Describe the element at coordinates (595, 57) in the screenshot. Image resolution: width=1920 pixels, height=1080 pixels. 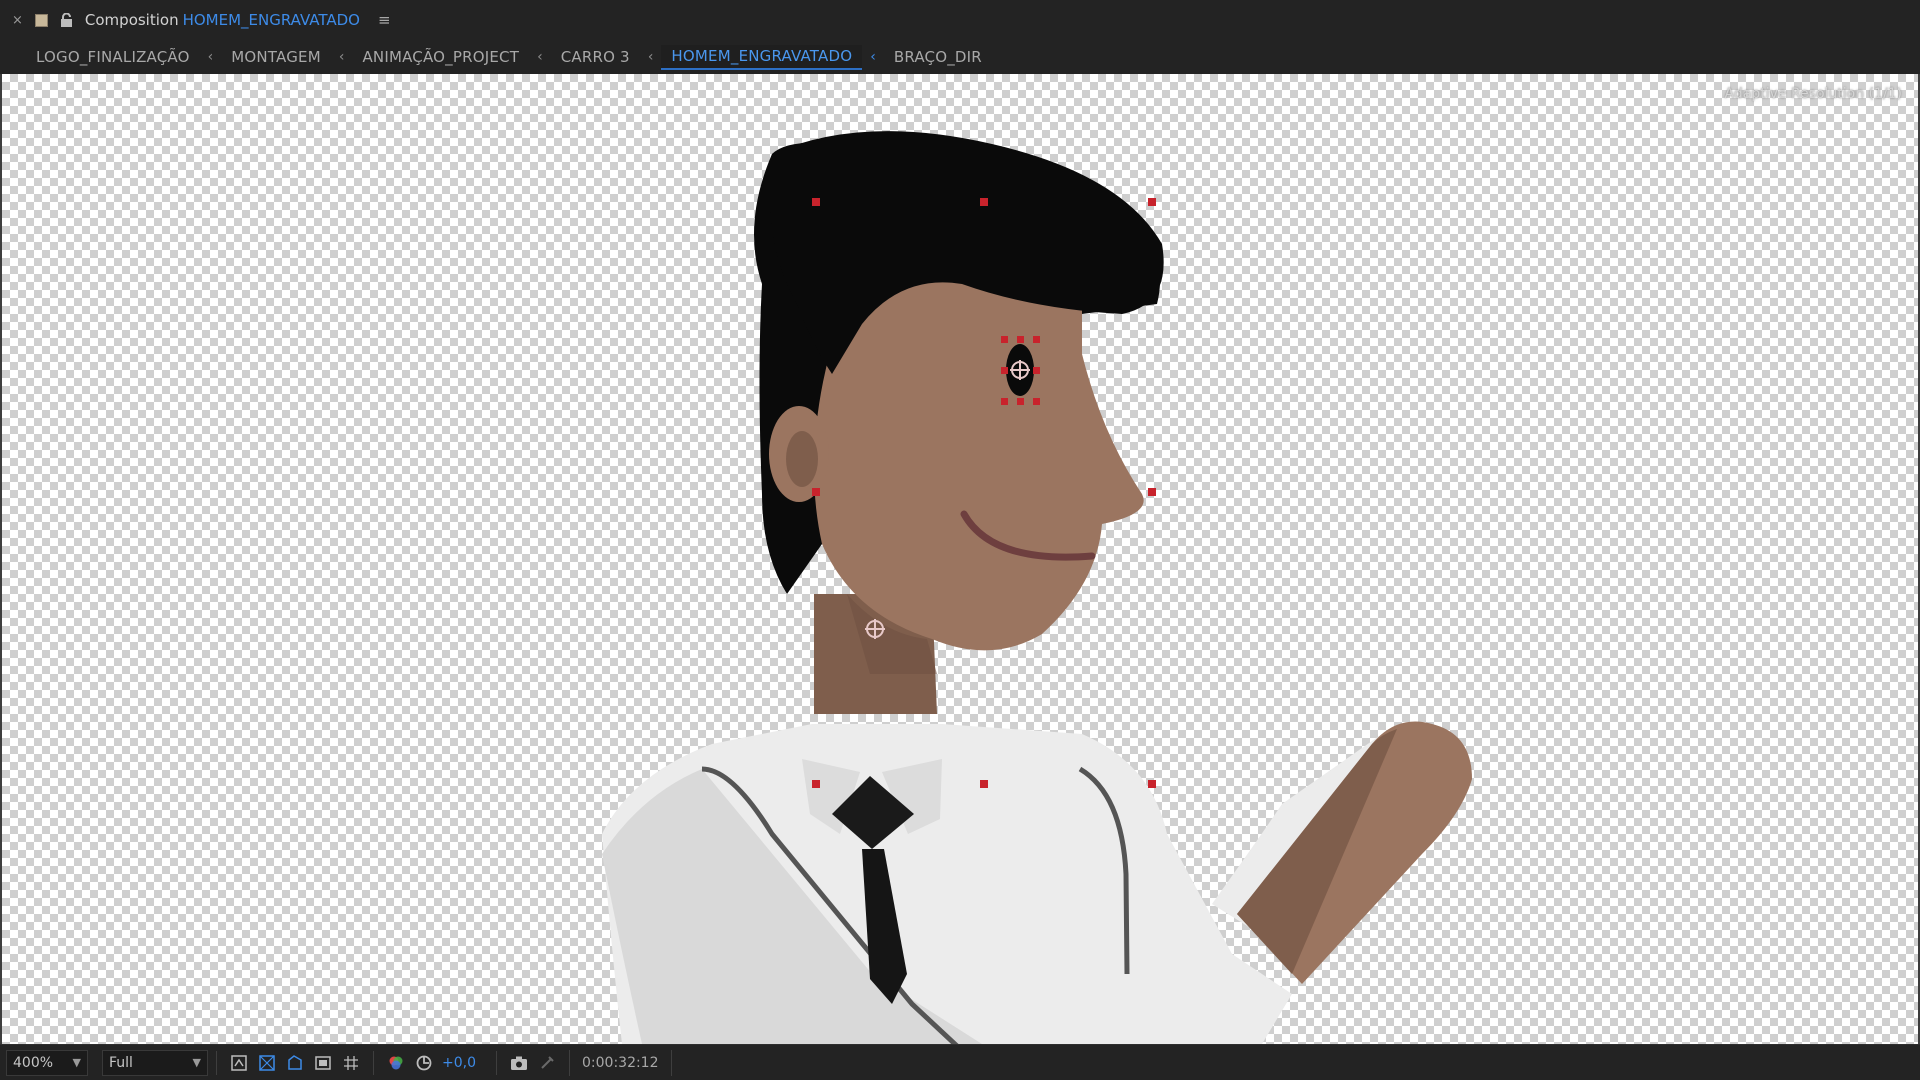
I see `breadcrumb-item-carro-3: CARRO 3` at that location.